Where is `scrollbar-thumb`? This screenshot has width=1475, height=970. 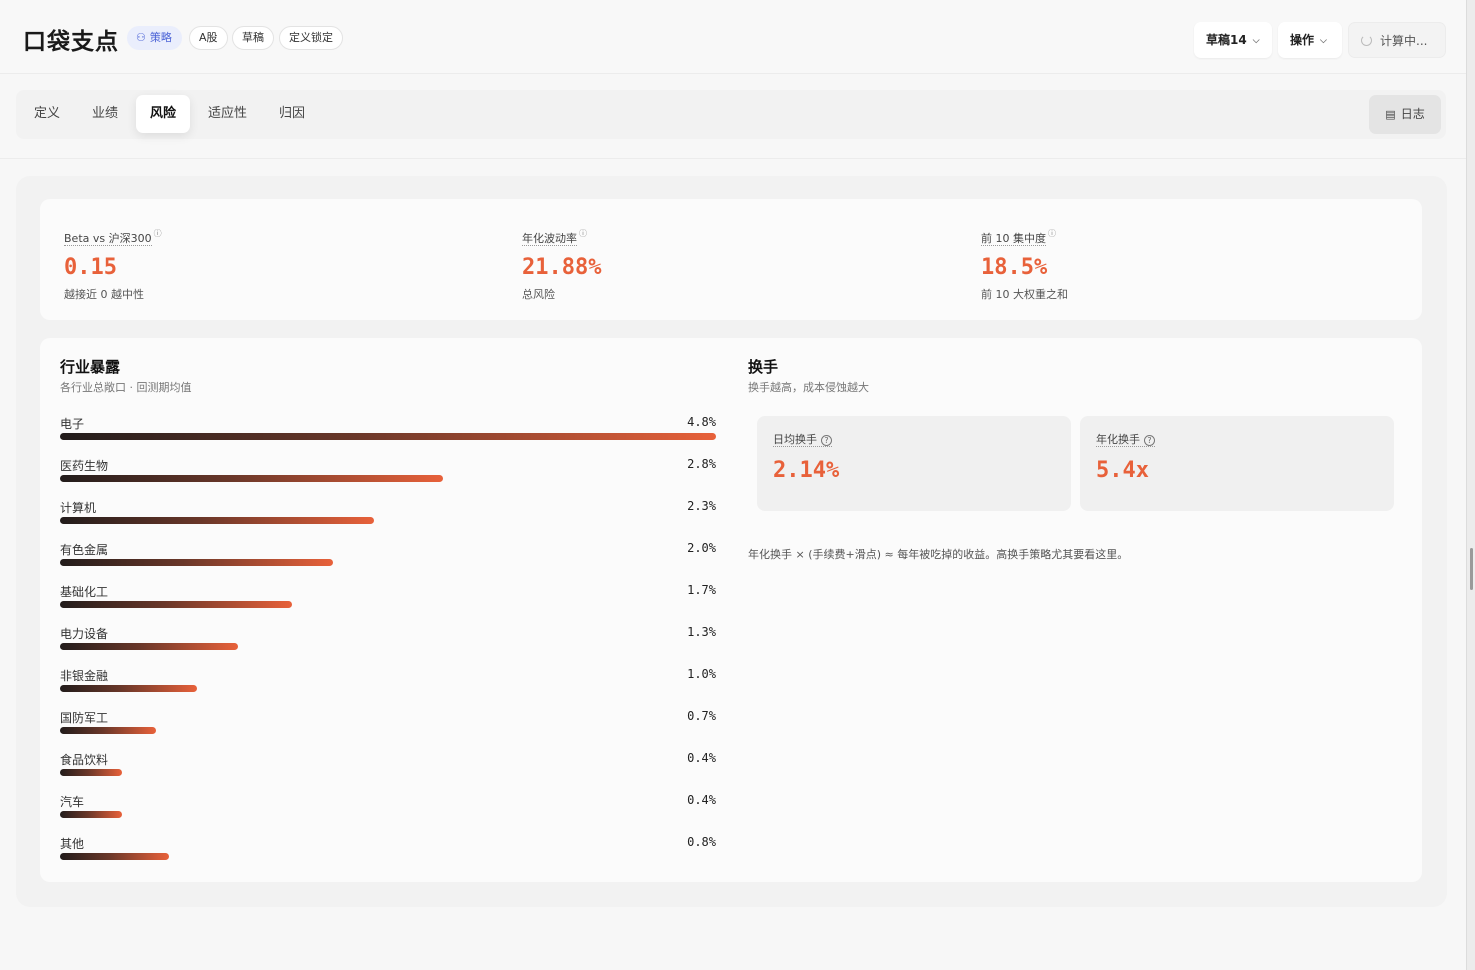
scrollbar-thumb is located at coordinates (1471, 569).